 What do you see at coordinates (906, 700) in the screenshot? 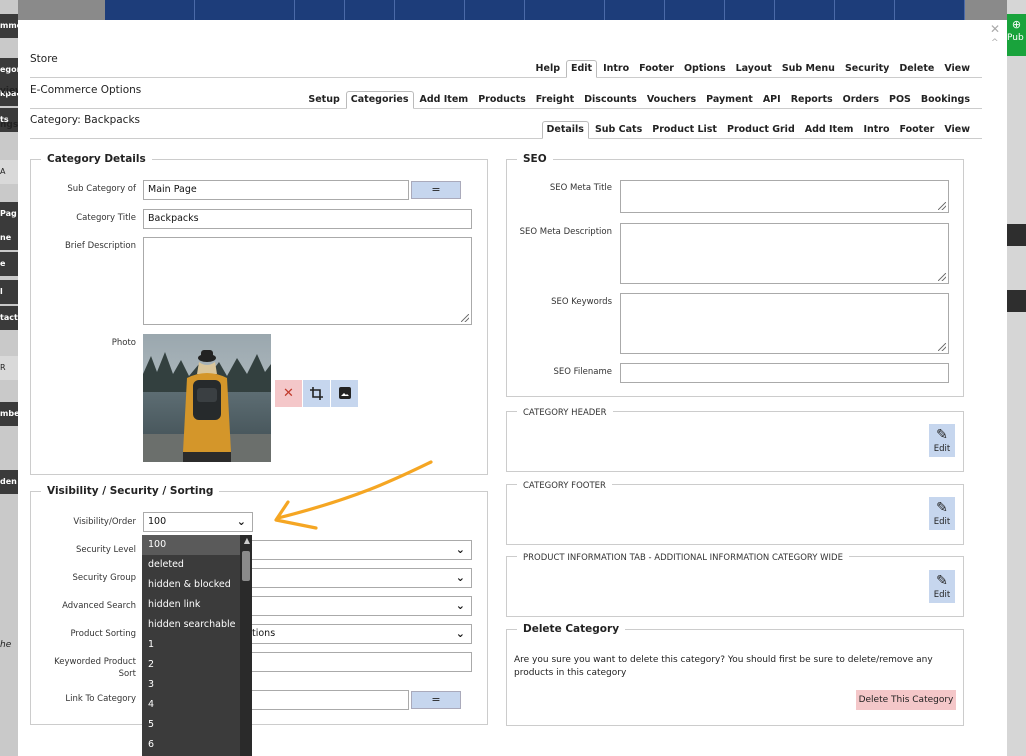
I see `delete-category-button: Delete This Category` at bounding box center [906, 700].